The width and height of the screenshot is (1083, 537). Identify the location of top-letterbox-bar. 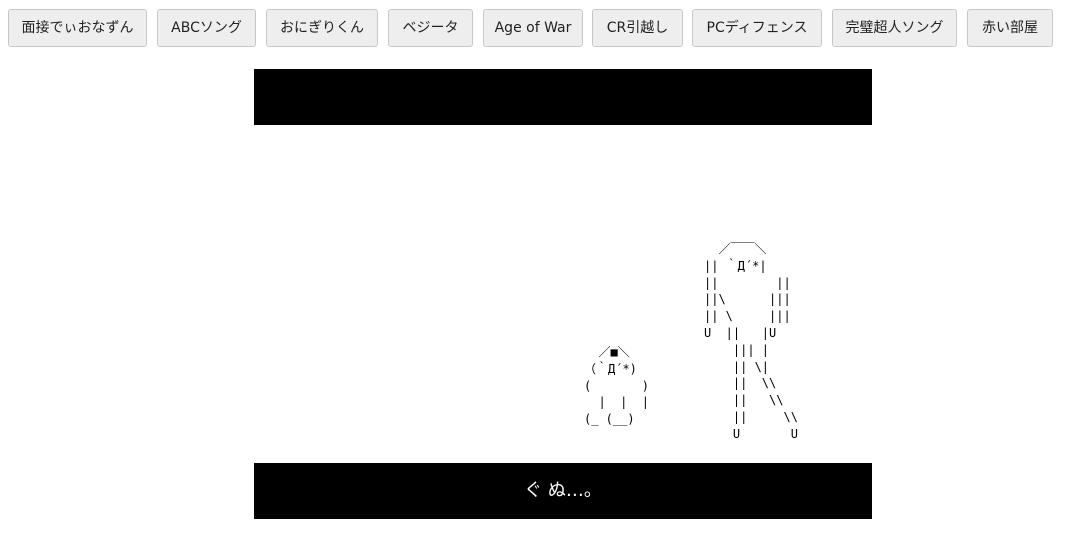
(563, 97).